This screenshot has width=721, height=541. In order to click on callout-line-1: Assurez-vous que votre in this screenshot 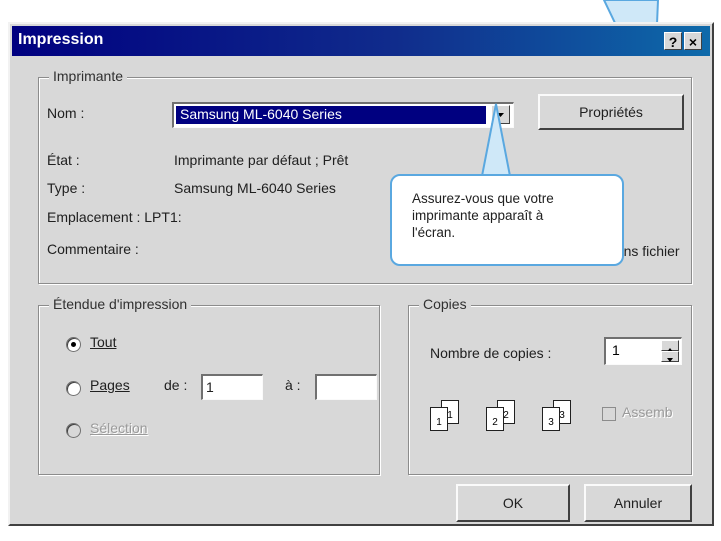, I will do `click(483, 198)`.